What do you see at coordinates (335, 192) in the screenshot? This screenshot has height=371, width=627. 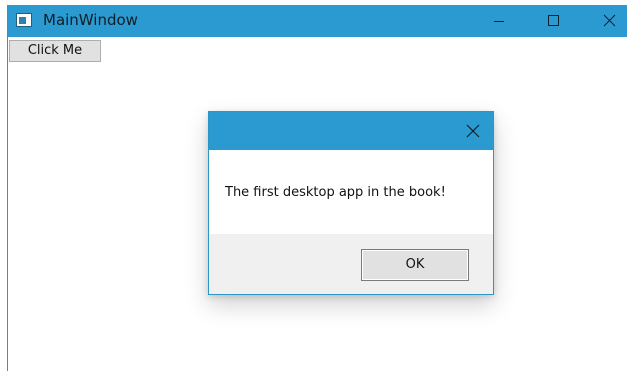 I see `dialog-message: The first desktop app in the book!` at bounding box center [335, 192].